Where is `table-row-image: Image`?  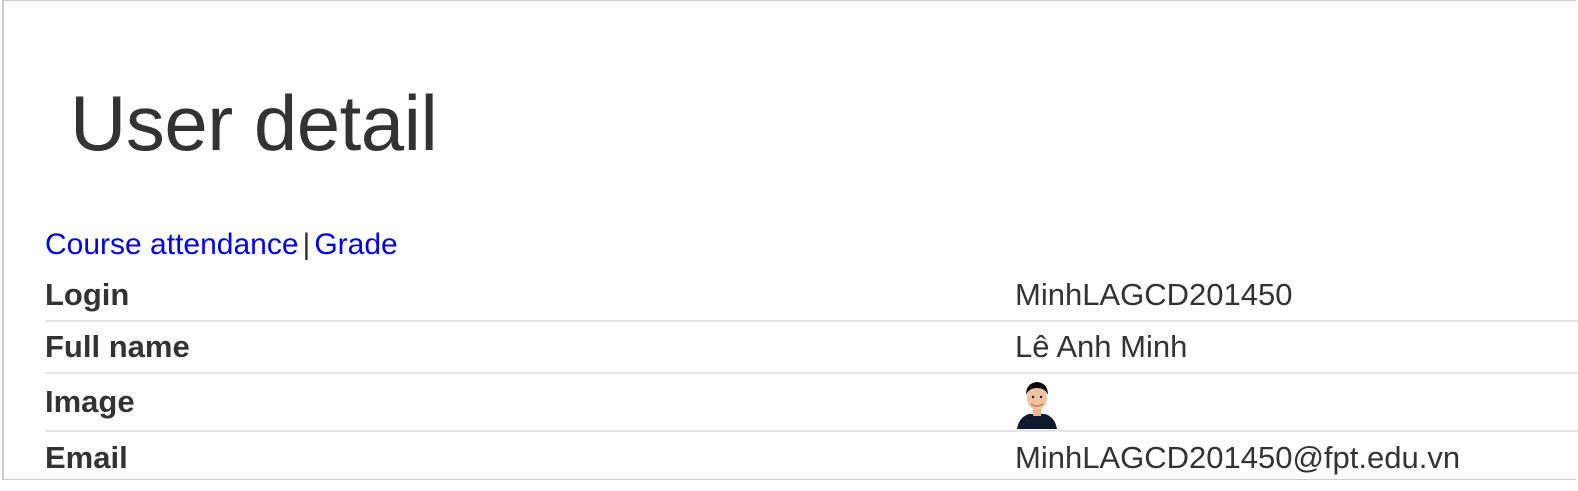 table-row-image: Image is located at coordinates (811, 402).